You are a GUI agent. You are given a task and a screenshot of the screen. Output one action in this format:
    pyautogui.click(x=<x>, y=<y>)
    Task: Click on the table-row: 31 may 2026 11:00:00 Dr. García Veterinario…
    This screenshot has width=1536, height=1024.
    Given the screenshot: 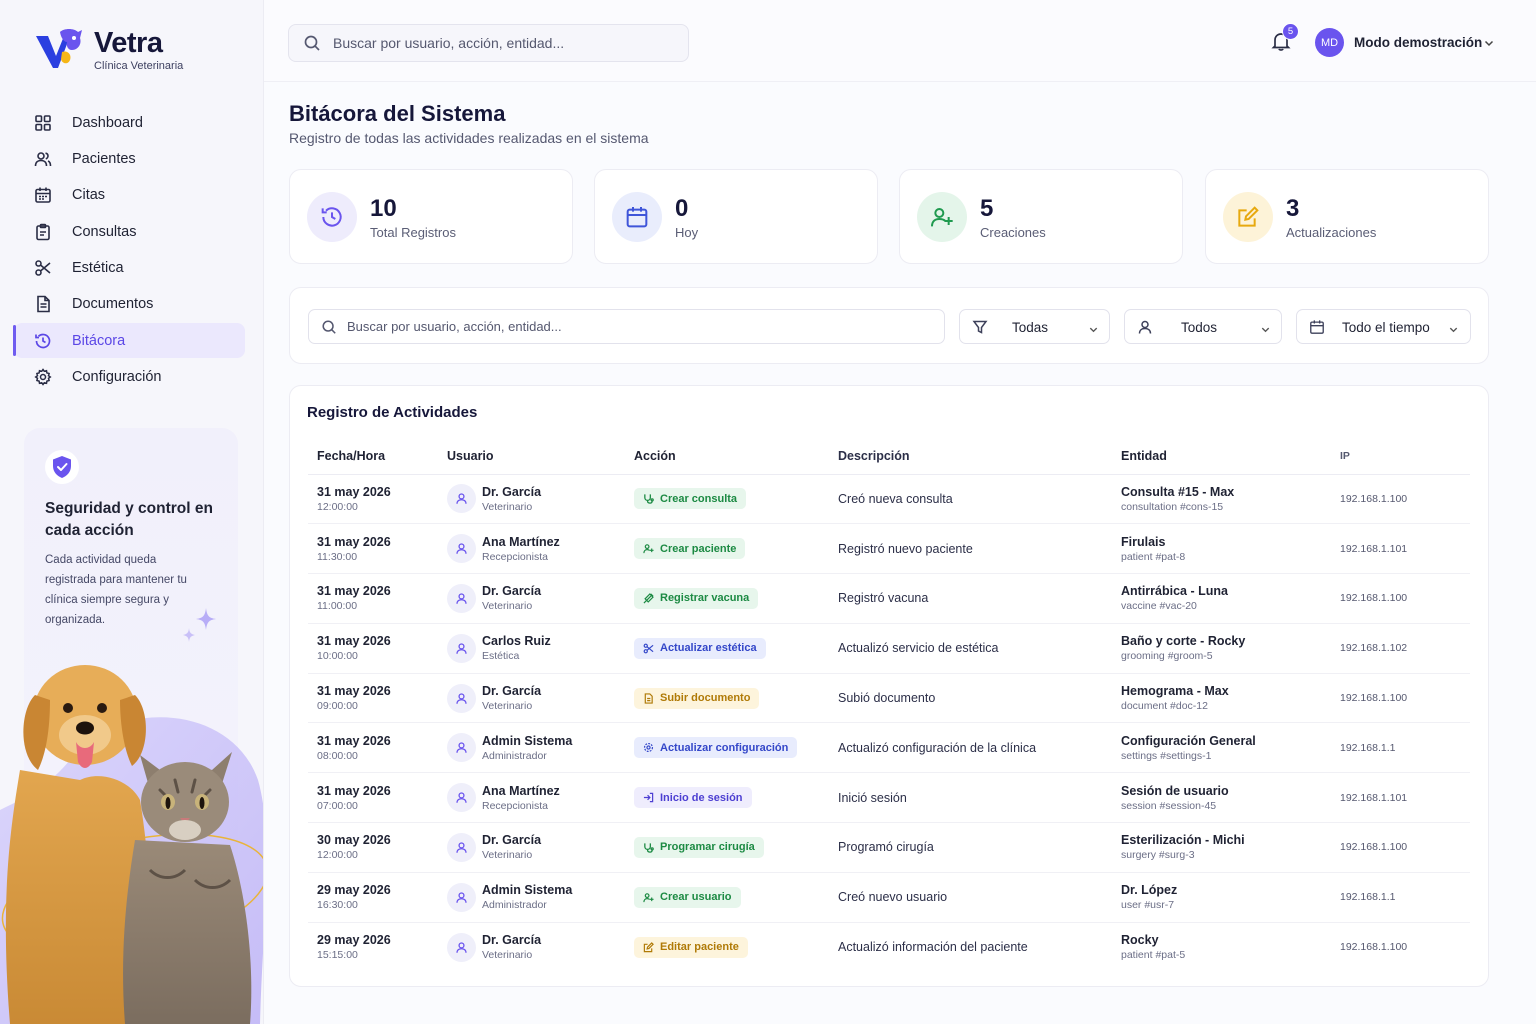 What is the action you would take?
    pyautogui.click(x=889, y=598)
    